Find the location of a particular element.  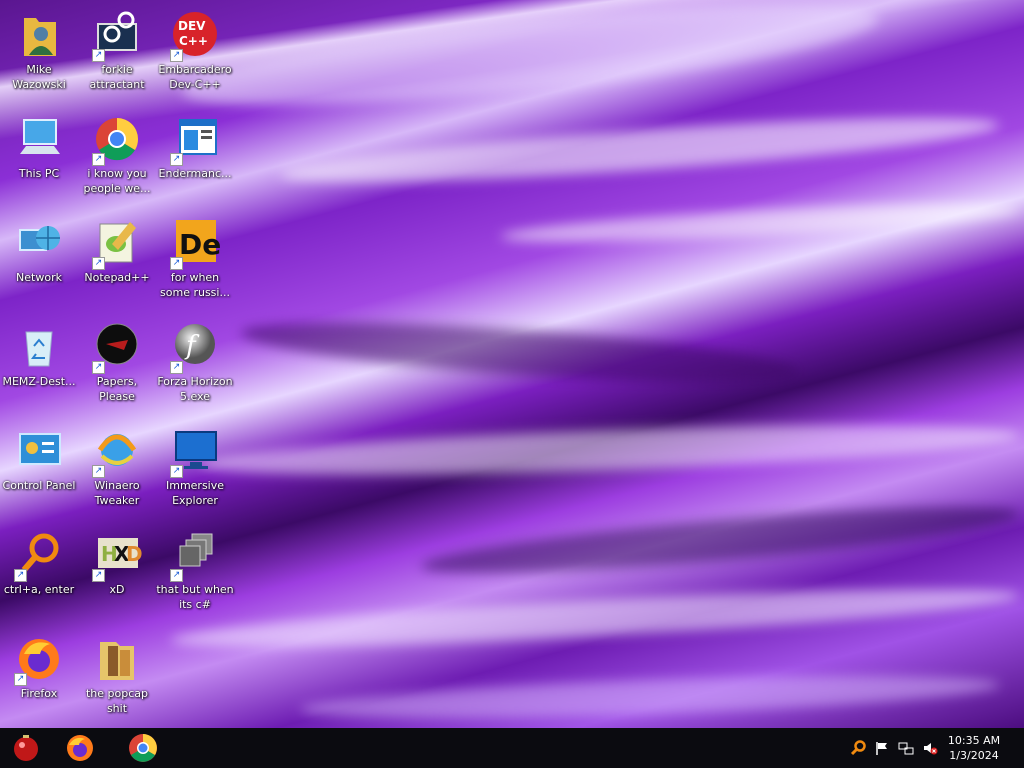

taskbar-chrome-button is located at coordinates (143, 748).